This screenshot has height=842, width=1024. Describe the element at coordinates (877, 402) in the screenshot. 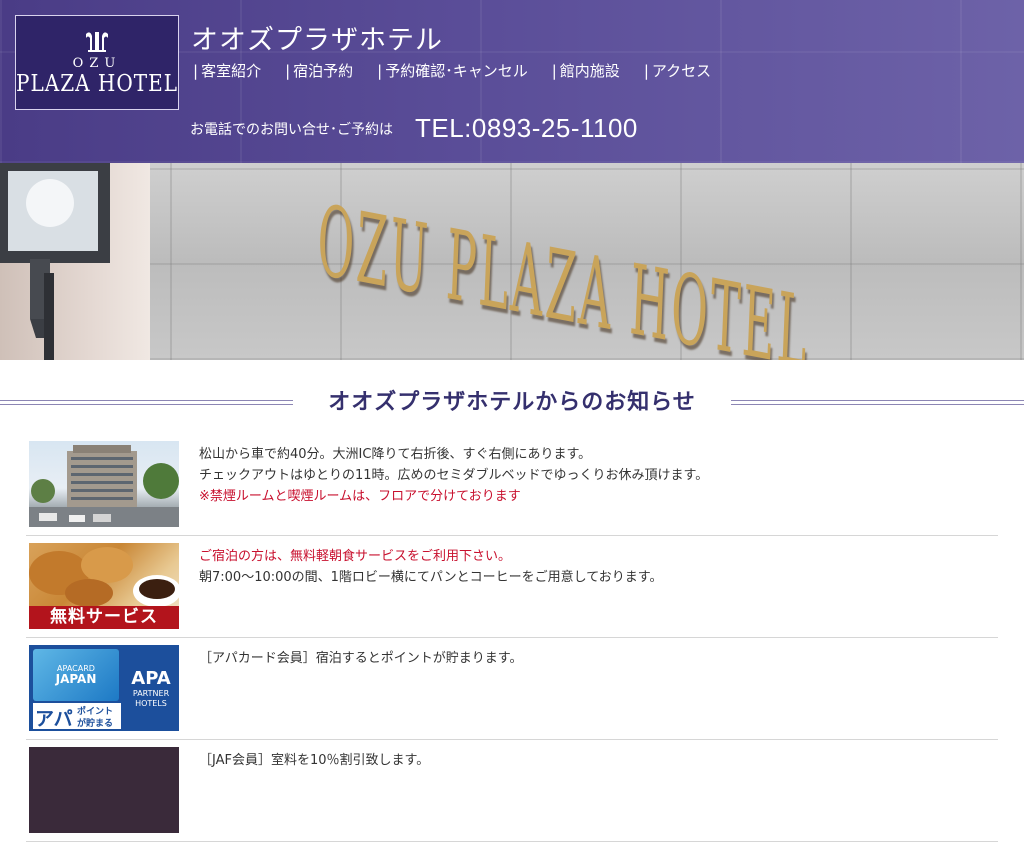

I see `heading-rule-right` at that location.